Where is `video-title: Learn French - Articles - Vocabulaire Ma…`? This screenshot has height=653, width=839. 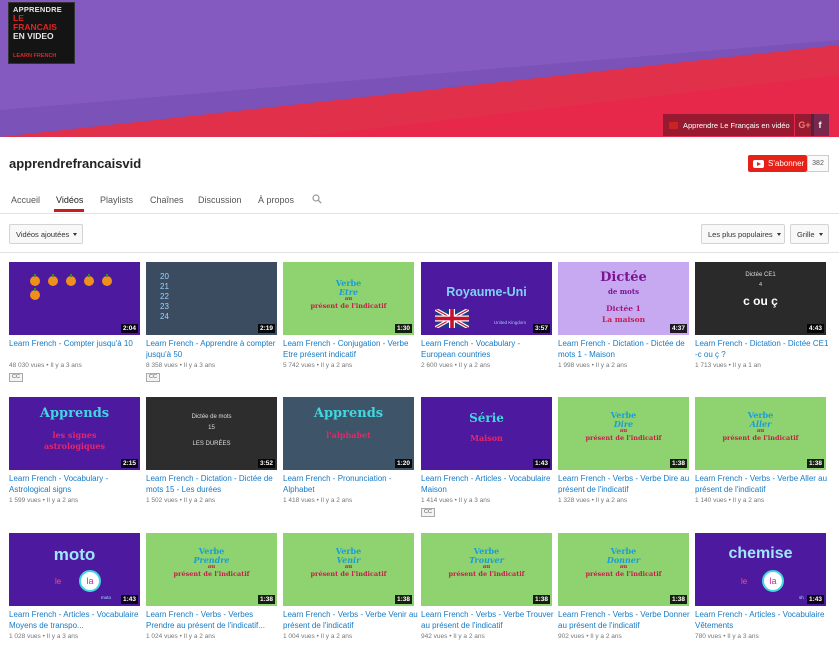 video-title: Learn French - Articles - Vocabulaire Ma… is located at coordinates (488, 484).